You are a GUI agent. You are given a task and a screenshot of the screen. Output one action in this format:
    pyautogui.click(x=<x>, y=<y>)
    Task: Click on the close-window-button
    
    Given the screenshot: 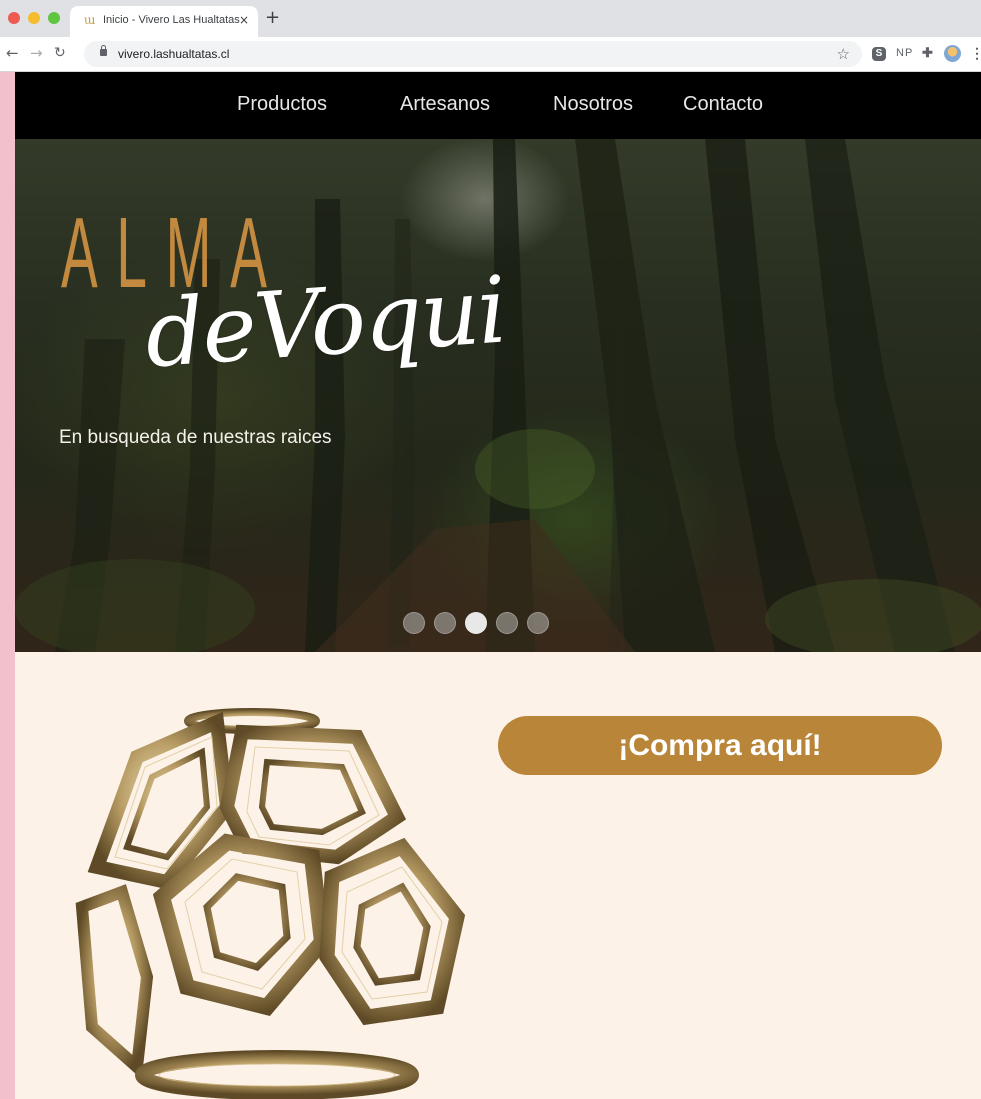 What is the action you would take?
    pyautogui.click(x=14, y=18)
    